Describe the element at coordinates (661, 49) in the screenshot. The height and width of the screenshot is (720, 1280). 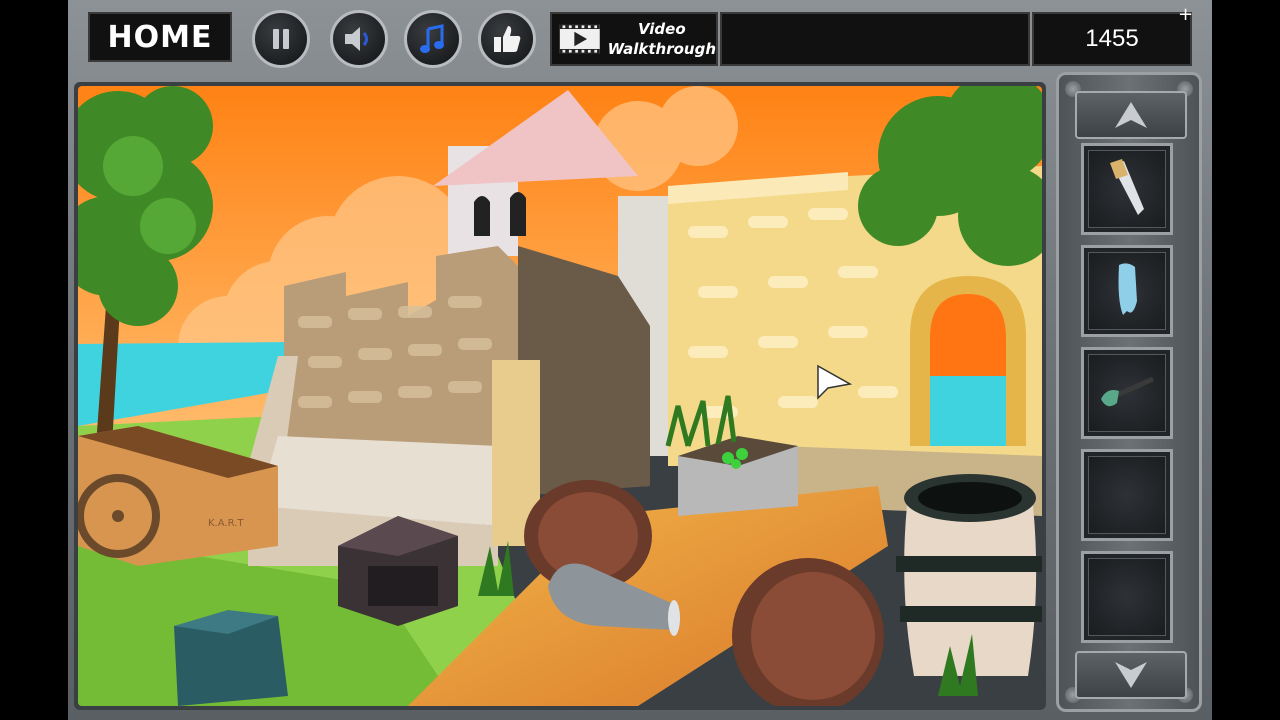
I see `video-label-line2: Walkthrough` at that location.